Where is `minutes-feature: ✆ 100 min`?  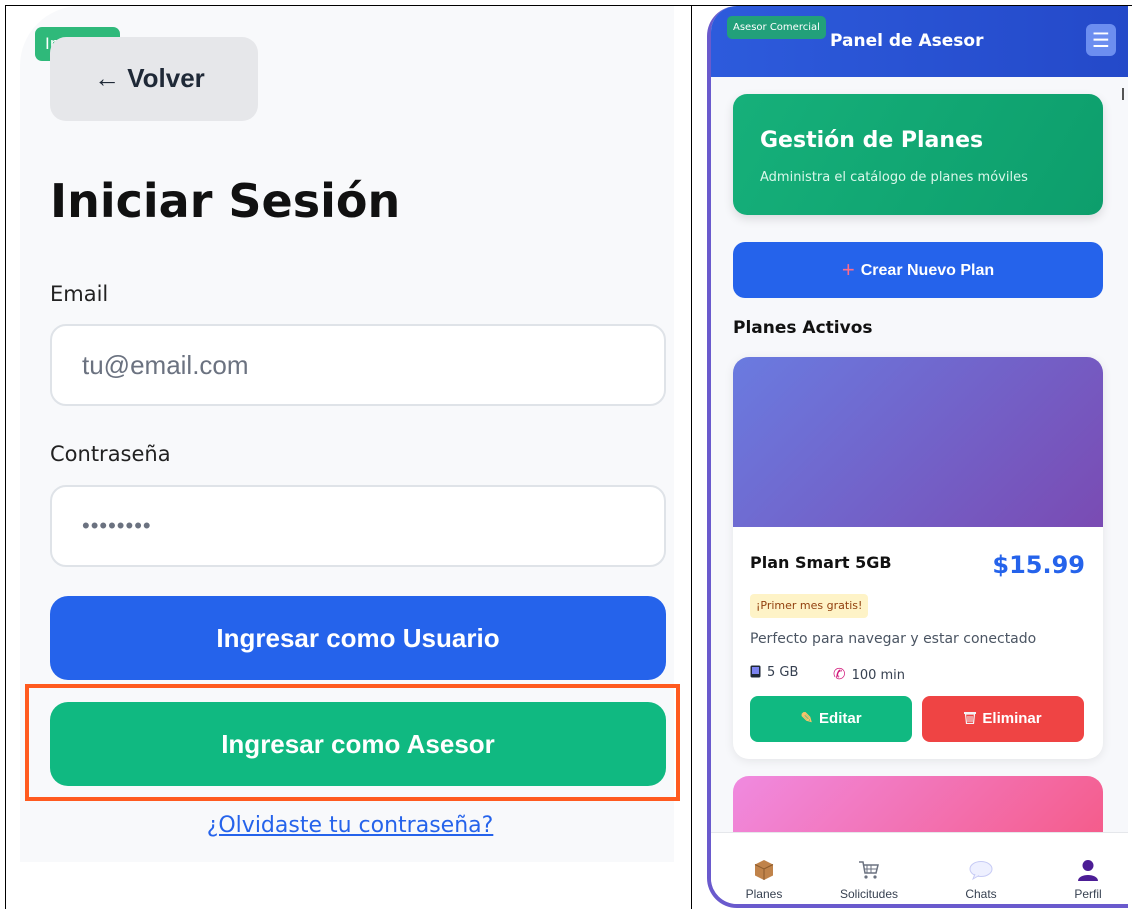
minutes-feature: ✆ 100 min is located at coordinates (869, 674).